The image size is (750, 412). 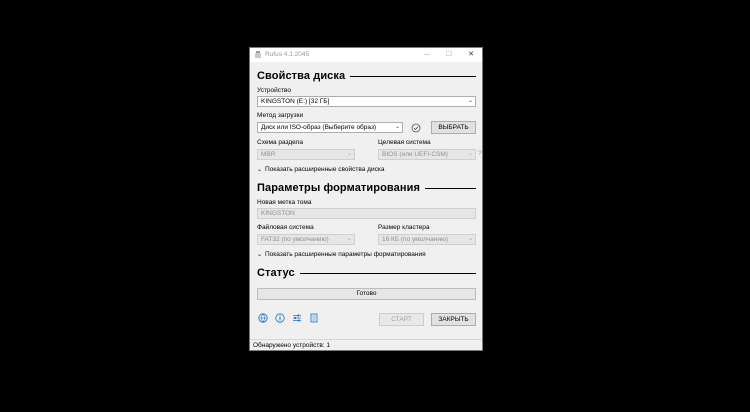 What do you see at coordinates (258, 54) in the screenshot?
I see `usb-drive-icon` at bounding box center [258, 54].